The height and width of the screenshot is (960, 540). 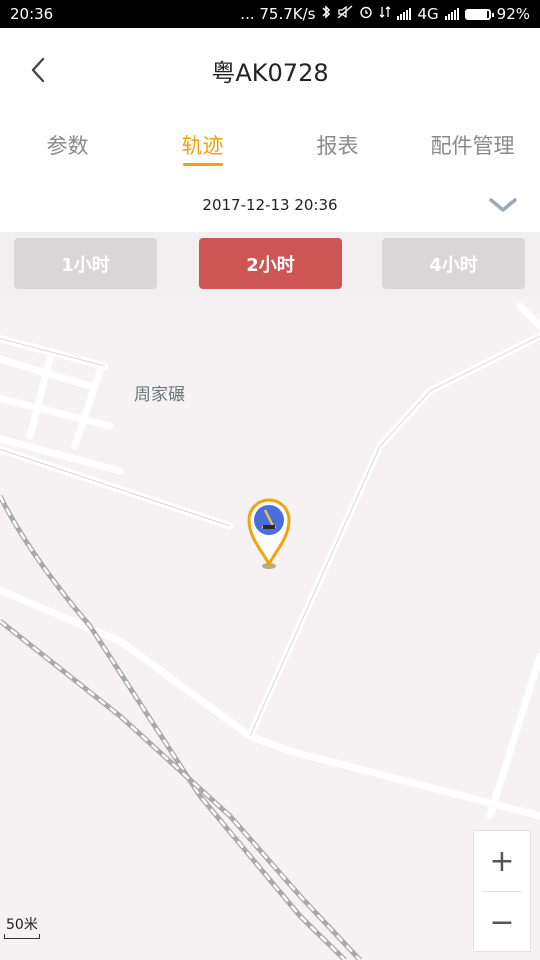 I want to click on active-tab-indicator, so click(x=202, y=164).